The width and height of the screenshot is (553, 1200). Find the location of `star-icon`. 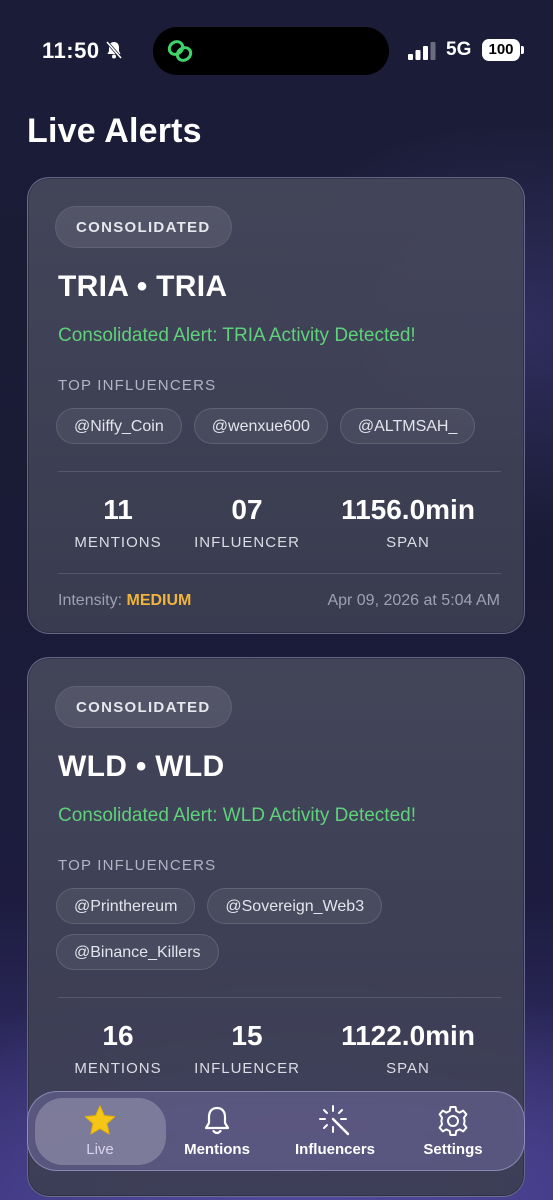

star-icon is located at coordinates (100, 1120).